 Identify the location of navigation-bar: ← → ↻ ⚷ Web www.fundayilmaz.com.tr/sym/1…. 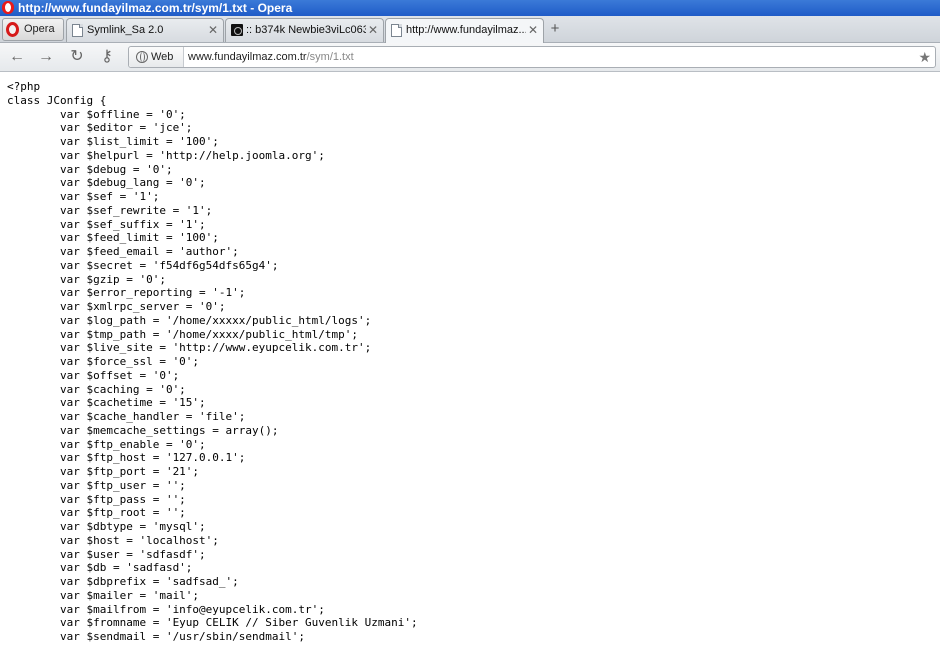
(470, 57).